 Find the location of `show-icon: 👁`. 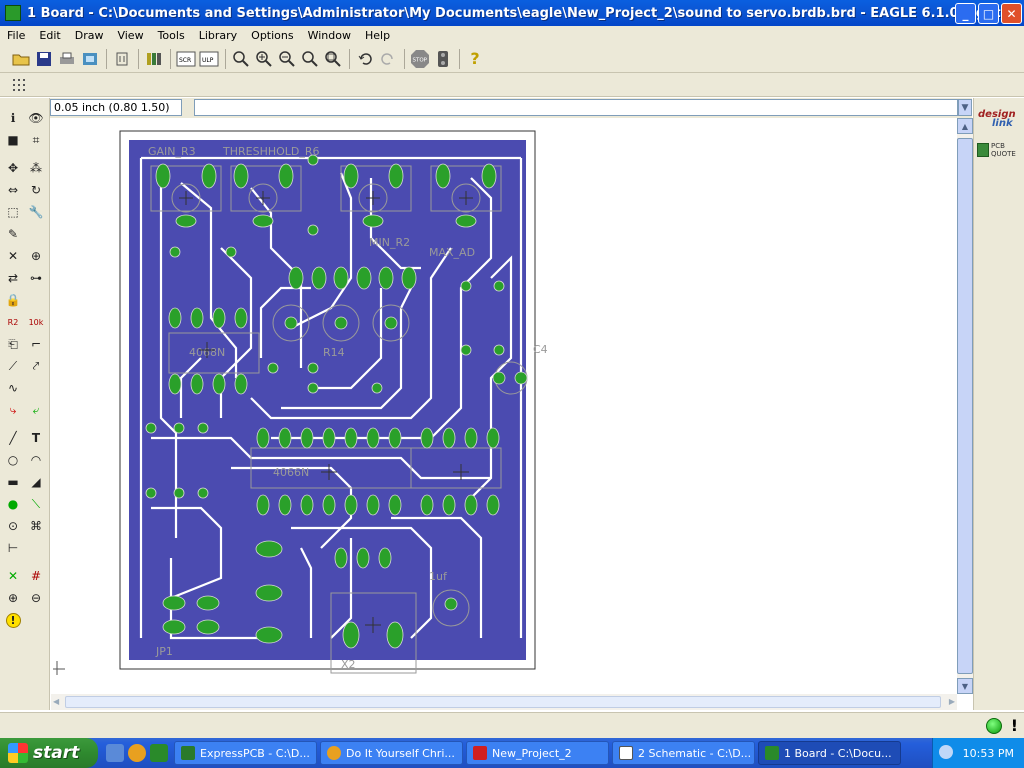

show-icon: 👁 is located at coordinates (36, 118).